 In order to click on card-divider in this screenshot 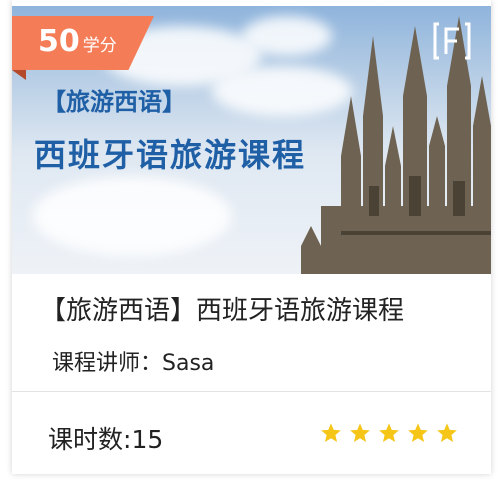, I will do `click(251, 391)`.